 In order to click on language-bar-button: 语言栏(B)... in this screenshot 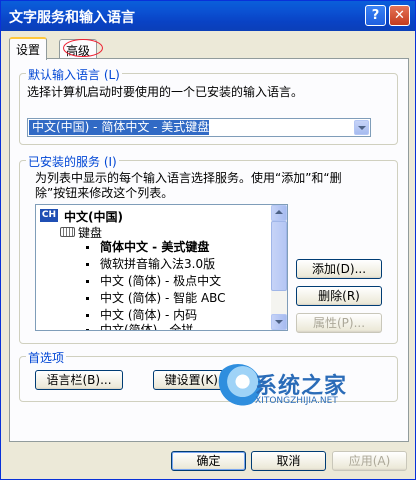, I will do `click(79, 380)`.